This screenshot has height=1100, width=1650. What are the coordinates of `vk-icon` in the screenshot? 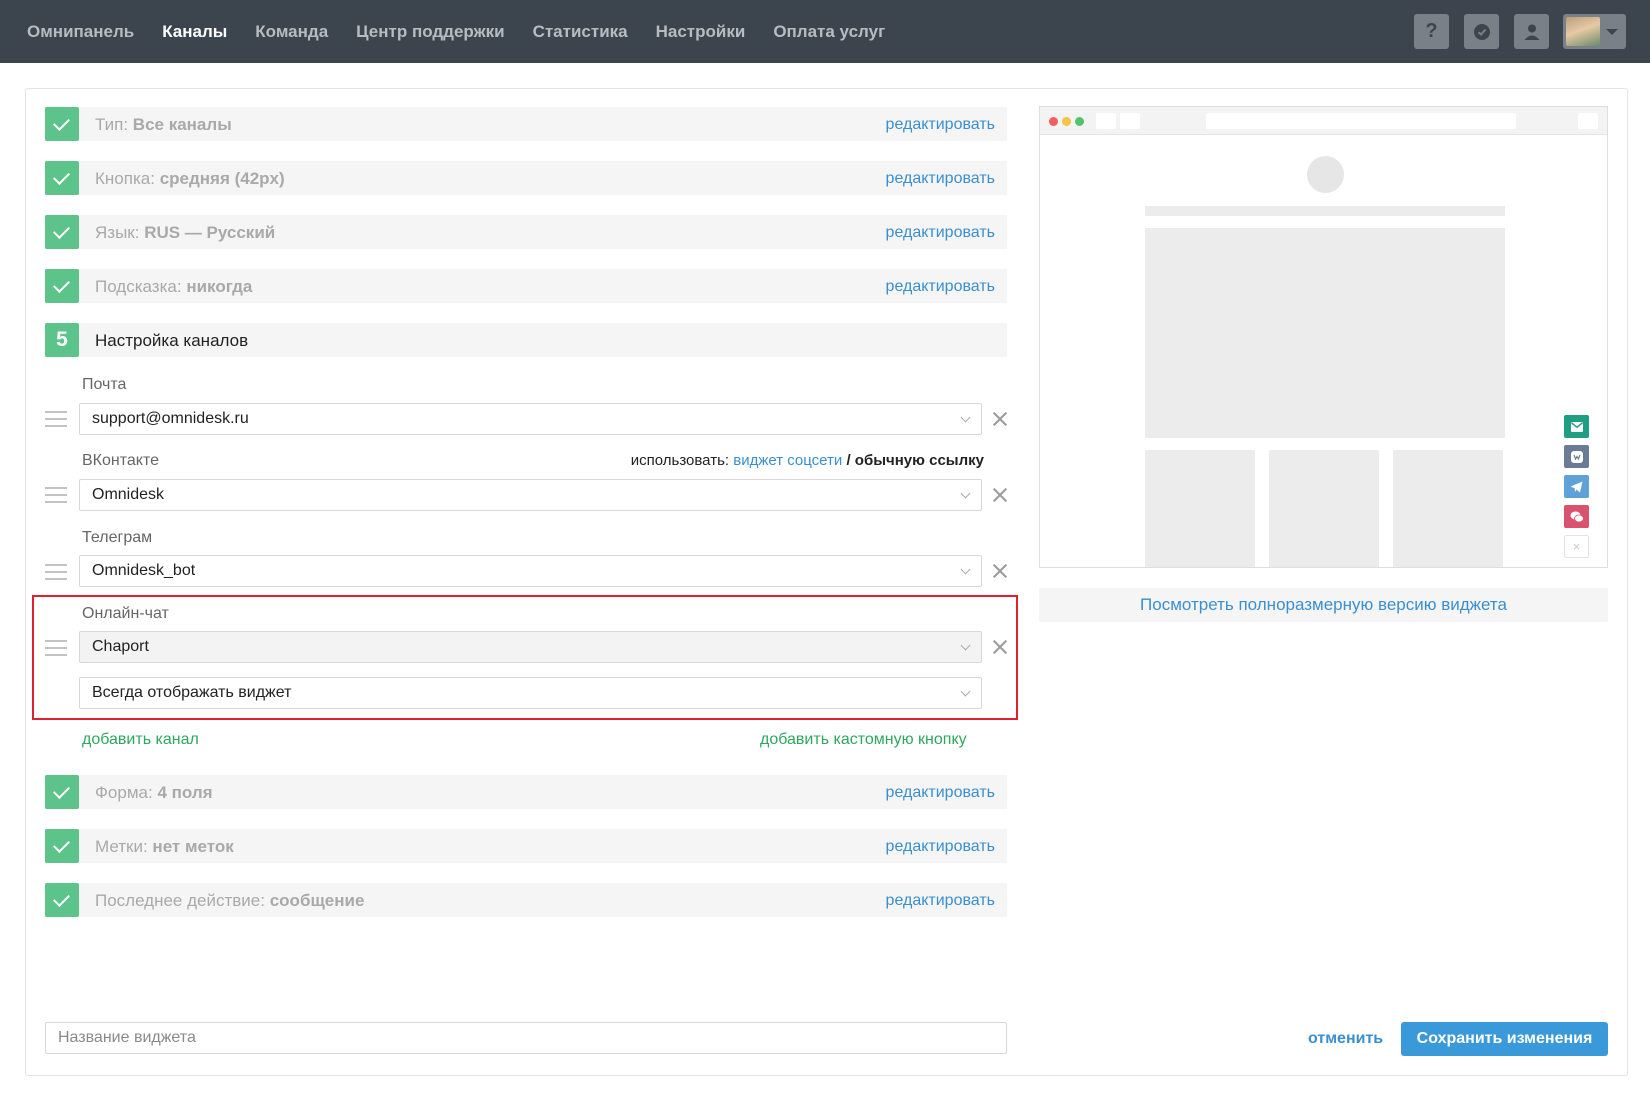 It's located at (1576, 456).